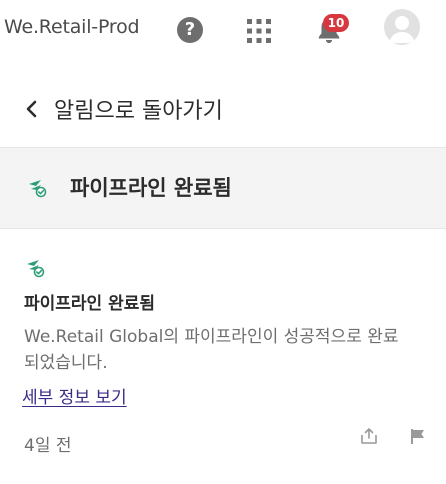 The height and width of the screenshot is (484, 446). Describe the element at coordinates (211, 350) in the screenshot. I see `notification-description: We.Retail Global의 파이프라인이 성공적으로 완료되었습니다.` at that location.